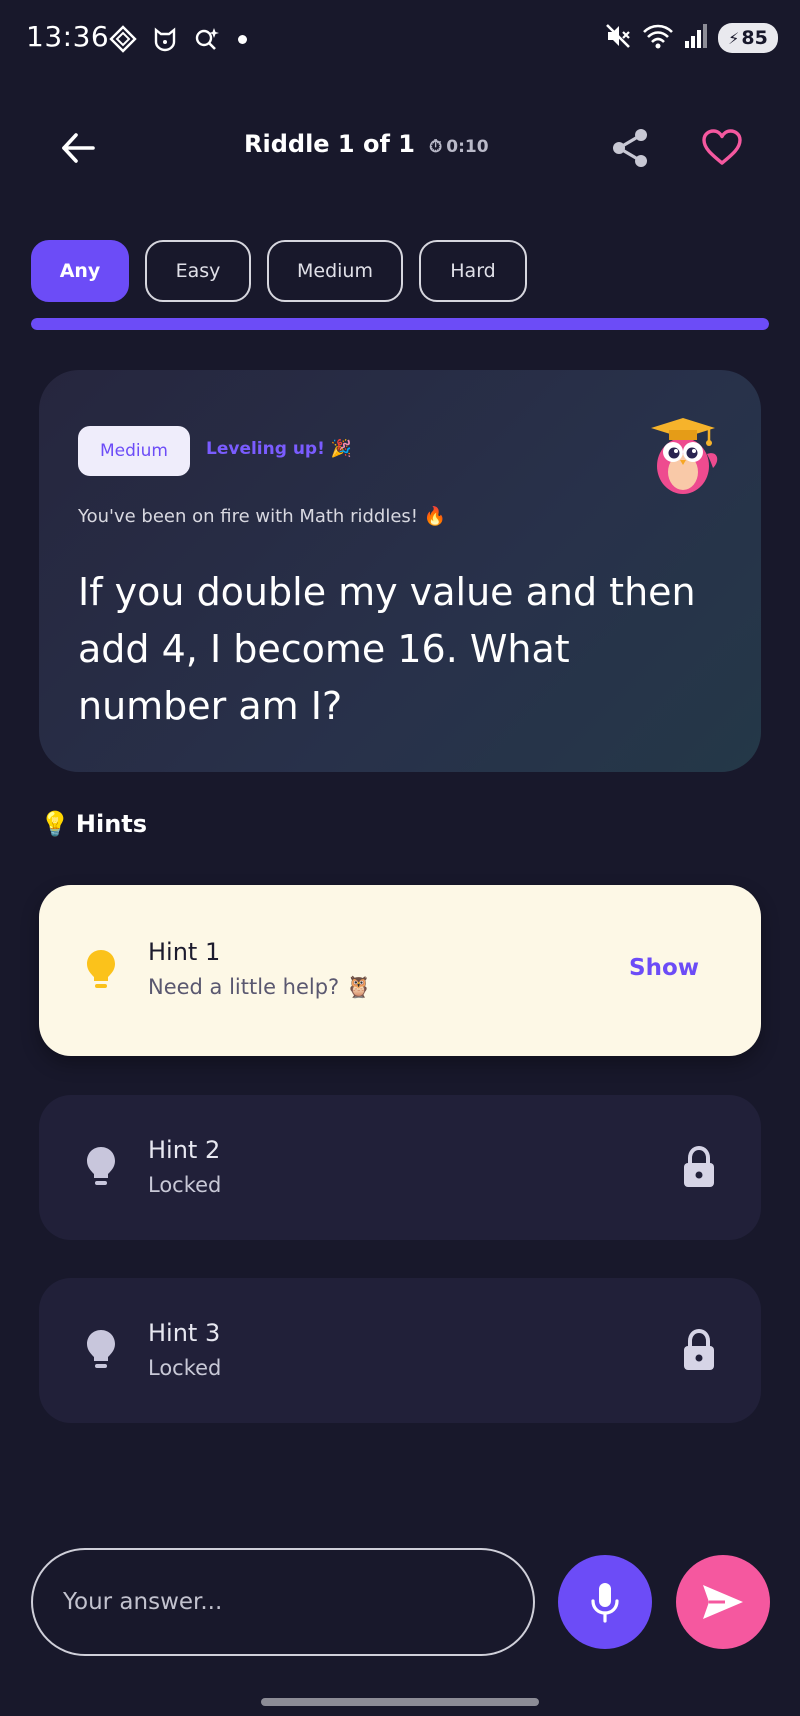  I want to click on status-bar: 13:36 ⚡ 85, so click(400, 40).